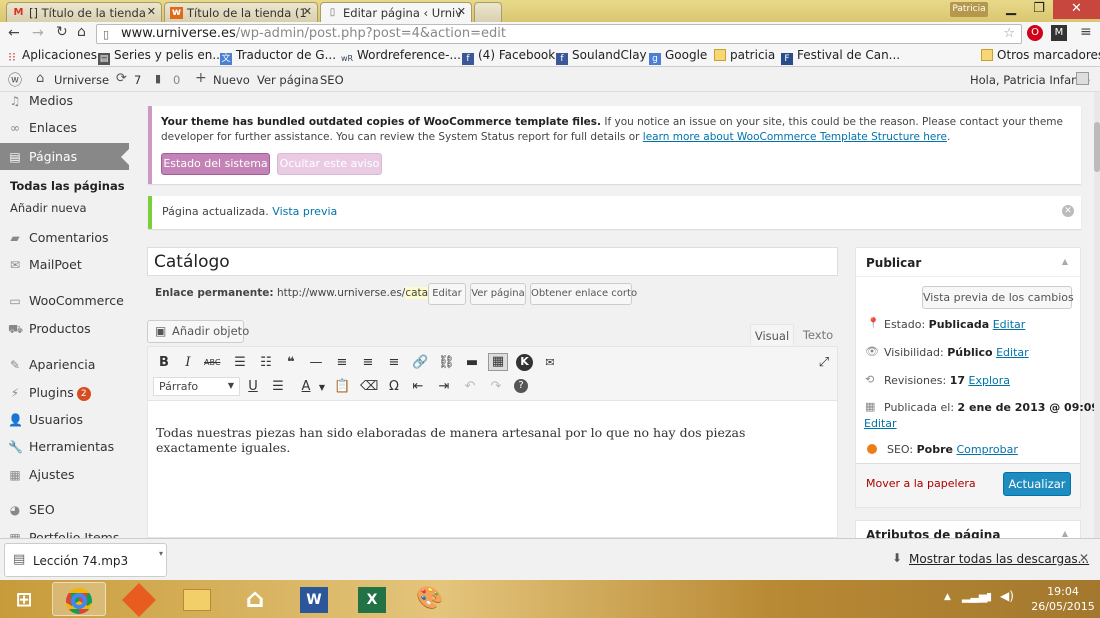 Image resolution: width=1100 pixels, height=618 pixels. Describe the element at coordinates (304, 211) in the screenshot. I see `preview-link: Vista previa` at that location.